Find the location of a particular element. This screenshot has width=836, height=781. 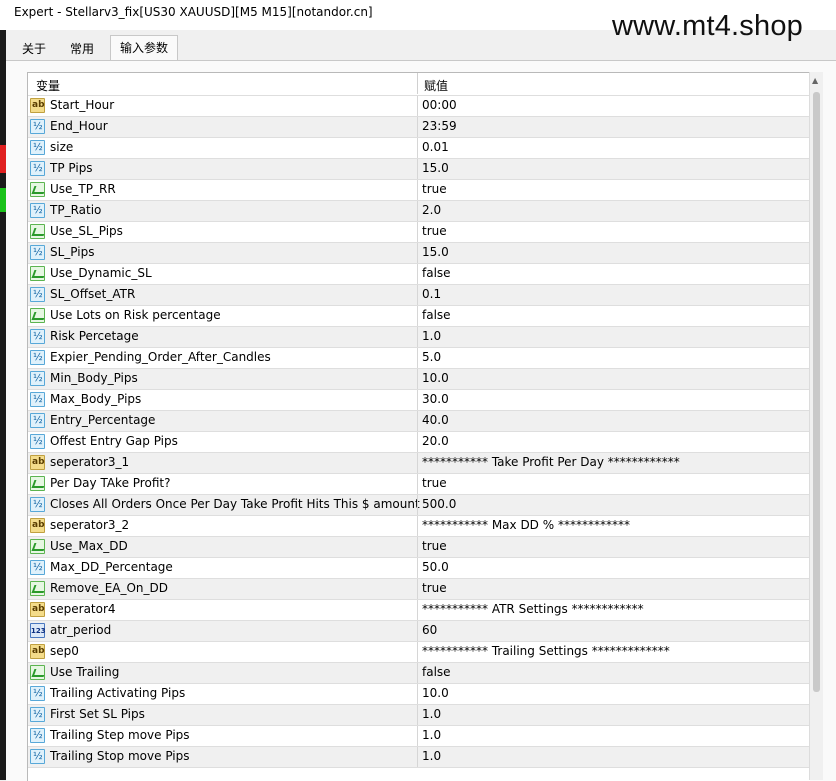

header-divider is located at coordinates (417, 83).